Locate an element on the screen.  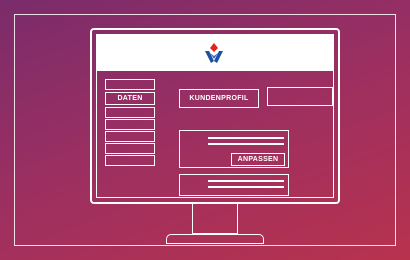
screen-header is located at coordinates (215, 53).